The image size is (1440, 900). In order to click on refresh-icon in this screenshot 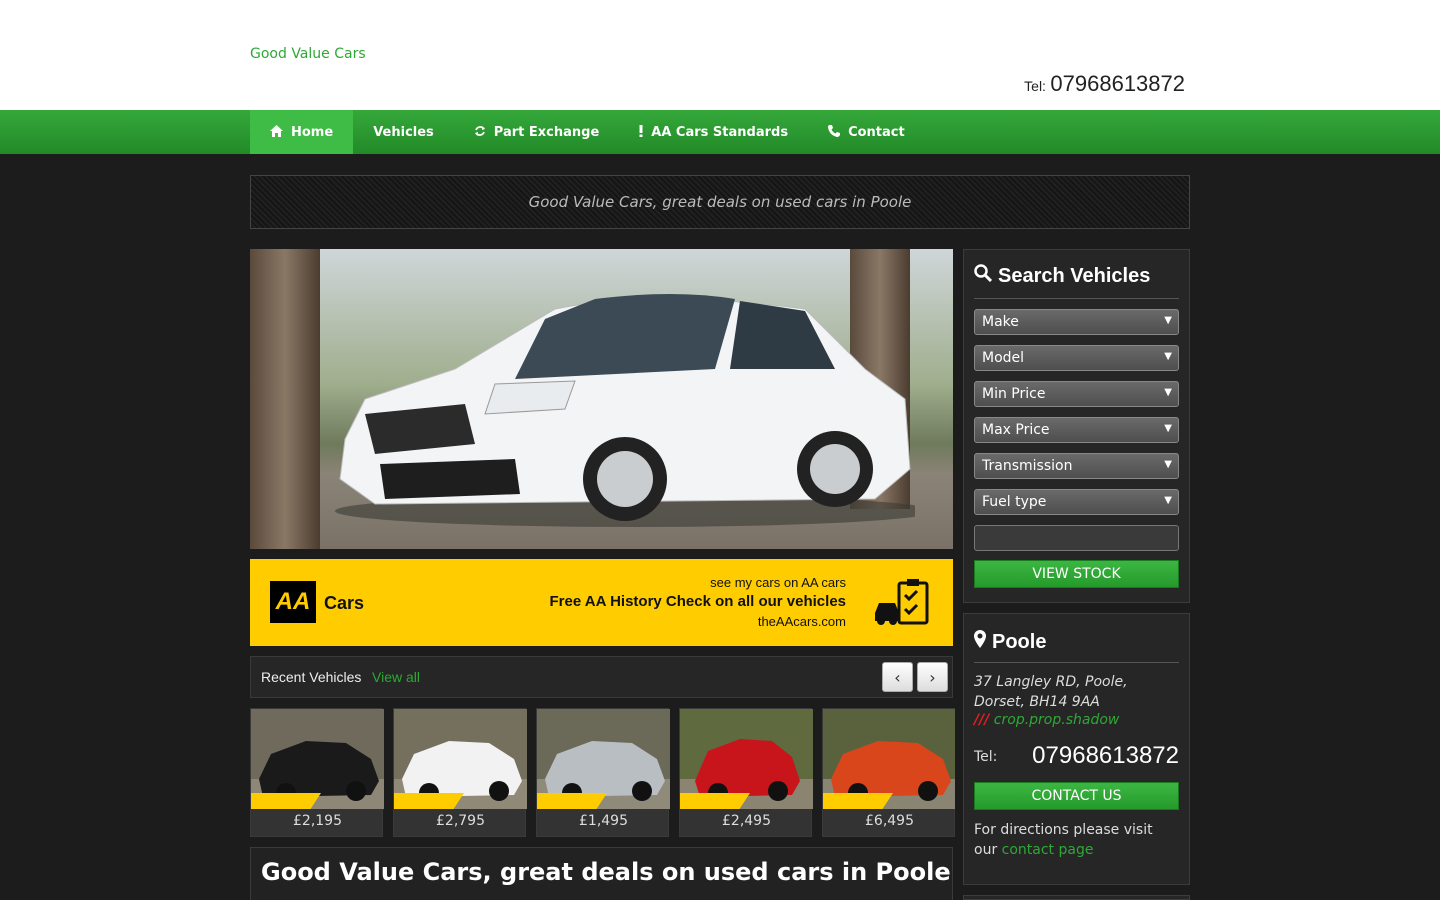, I will do `click(480, 132)`.